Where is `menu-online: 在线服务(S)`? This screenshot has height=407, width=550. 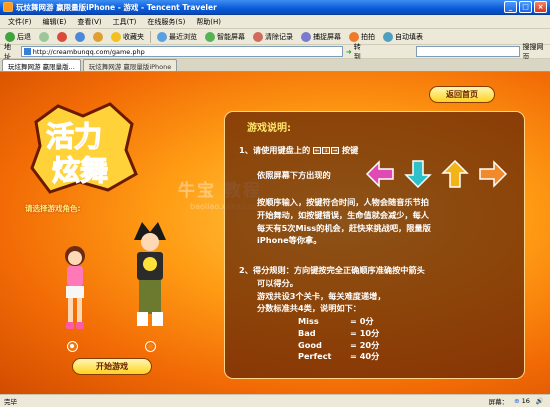
menu-online: 在线服务(S) is located at coordinates (166, 22).